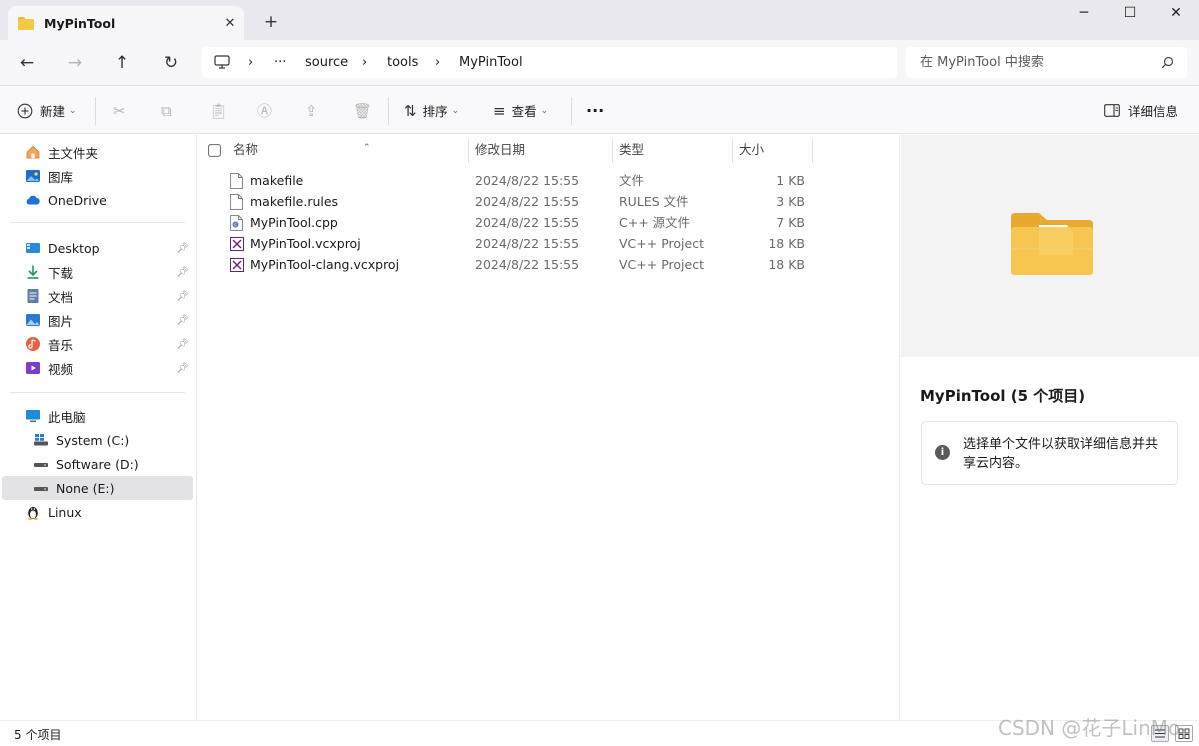  What do you see at coordinates (97, 464) in the screenshot?
I see `sidebar-item-software-drive: Software (D:)` at bounding box center [97, 464].